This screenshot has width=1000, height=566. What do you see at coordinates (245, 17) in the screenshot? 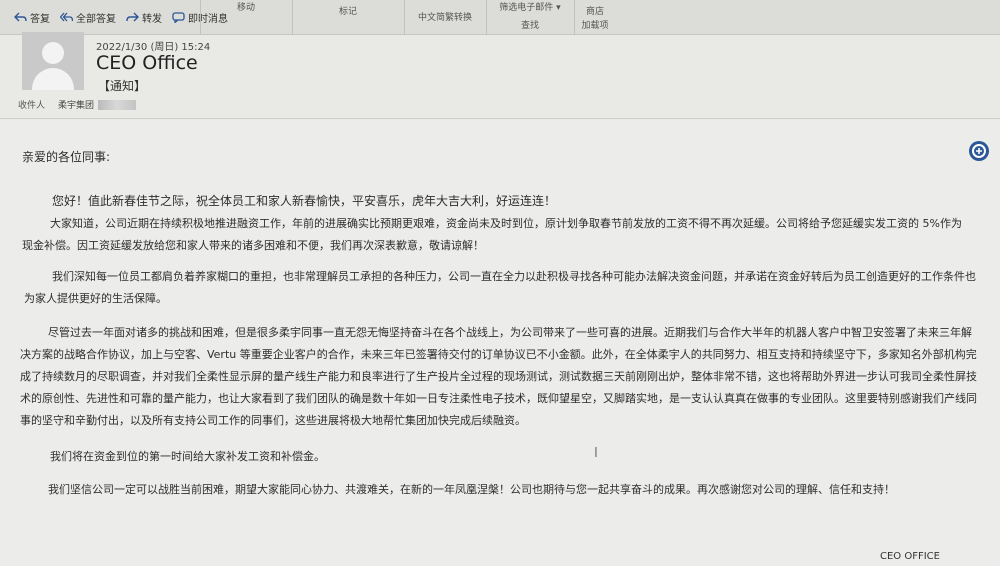
I see `ribbon-group-move: 移动` at bounding box center [245, 17].